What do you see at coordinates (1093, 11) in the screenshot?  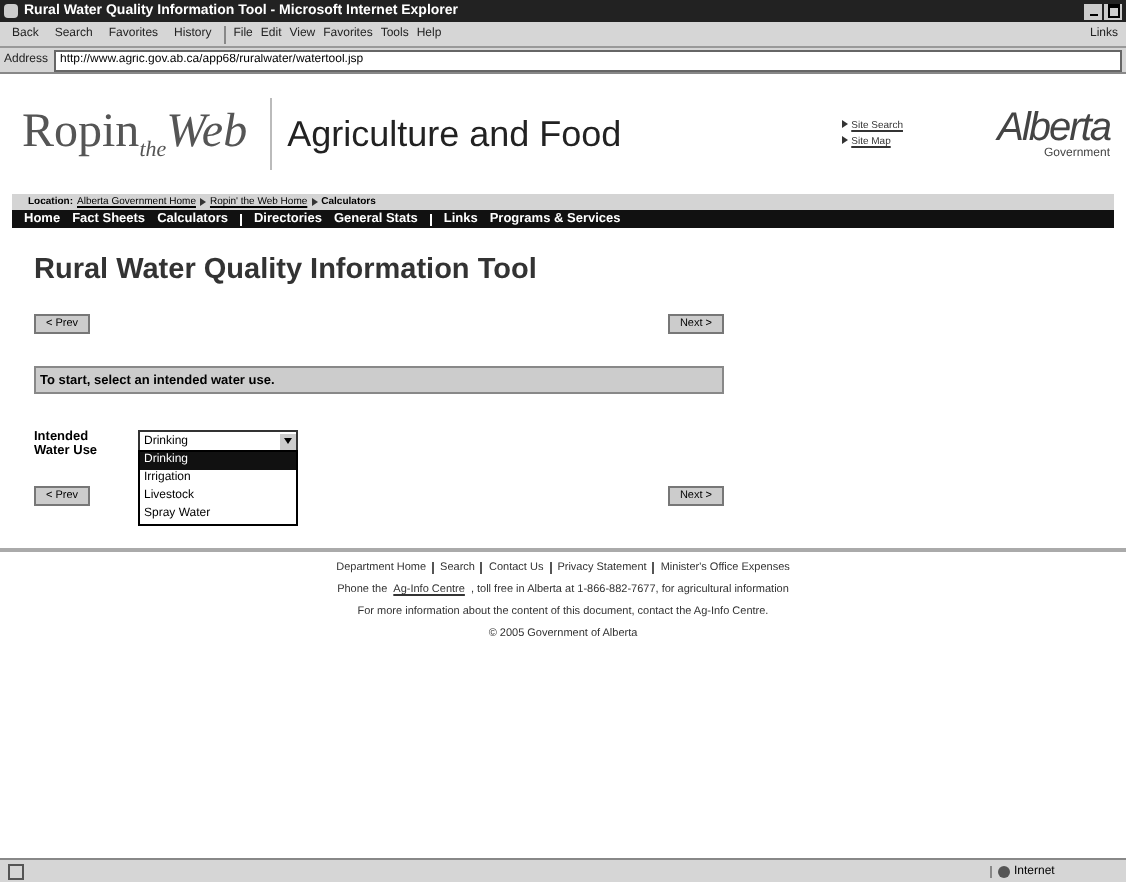 I see `minimize-button` at bounding box center [1093, 11].